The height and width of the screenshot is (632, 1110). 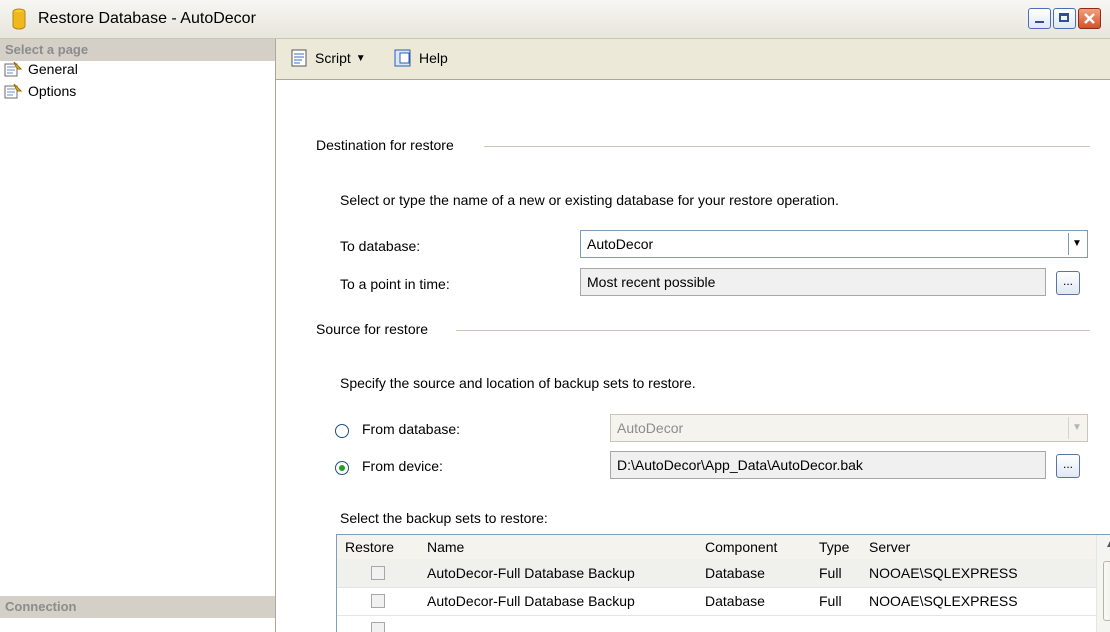 What do you see at coordinates (889, 547) in the screenshot?
I see `column-header-server: Server` at bounding box center [889, 547].